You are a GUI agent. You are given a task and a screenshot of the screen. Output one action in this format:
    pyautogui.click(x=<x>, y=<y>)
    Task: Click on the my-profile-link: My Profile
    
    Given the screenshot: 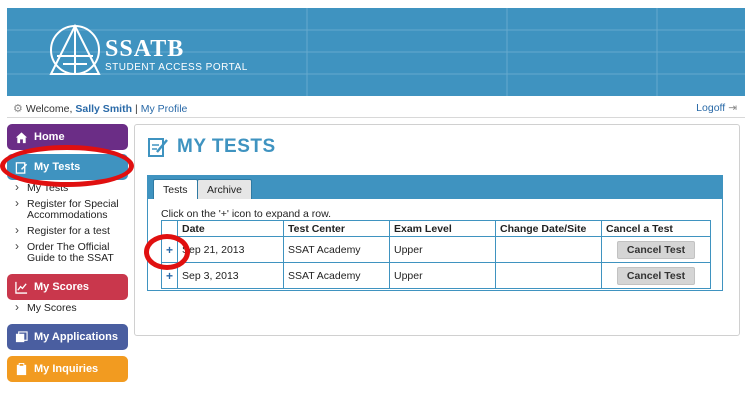 What is the action you would take?
    pyautogui.click(x=164, y=109)
    